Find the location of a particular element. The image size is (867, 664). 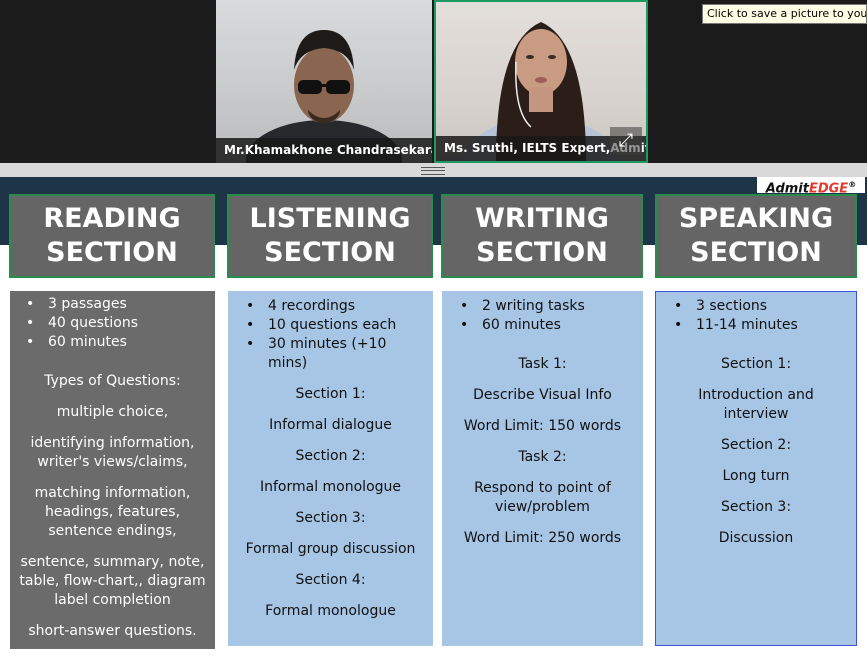

task-desc: Respond to point of view/problem is located at coordinates (542, 497).